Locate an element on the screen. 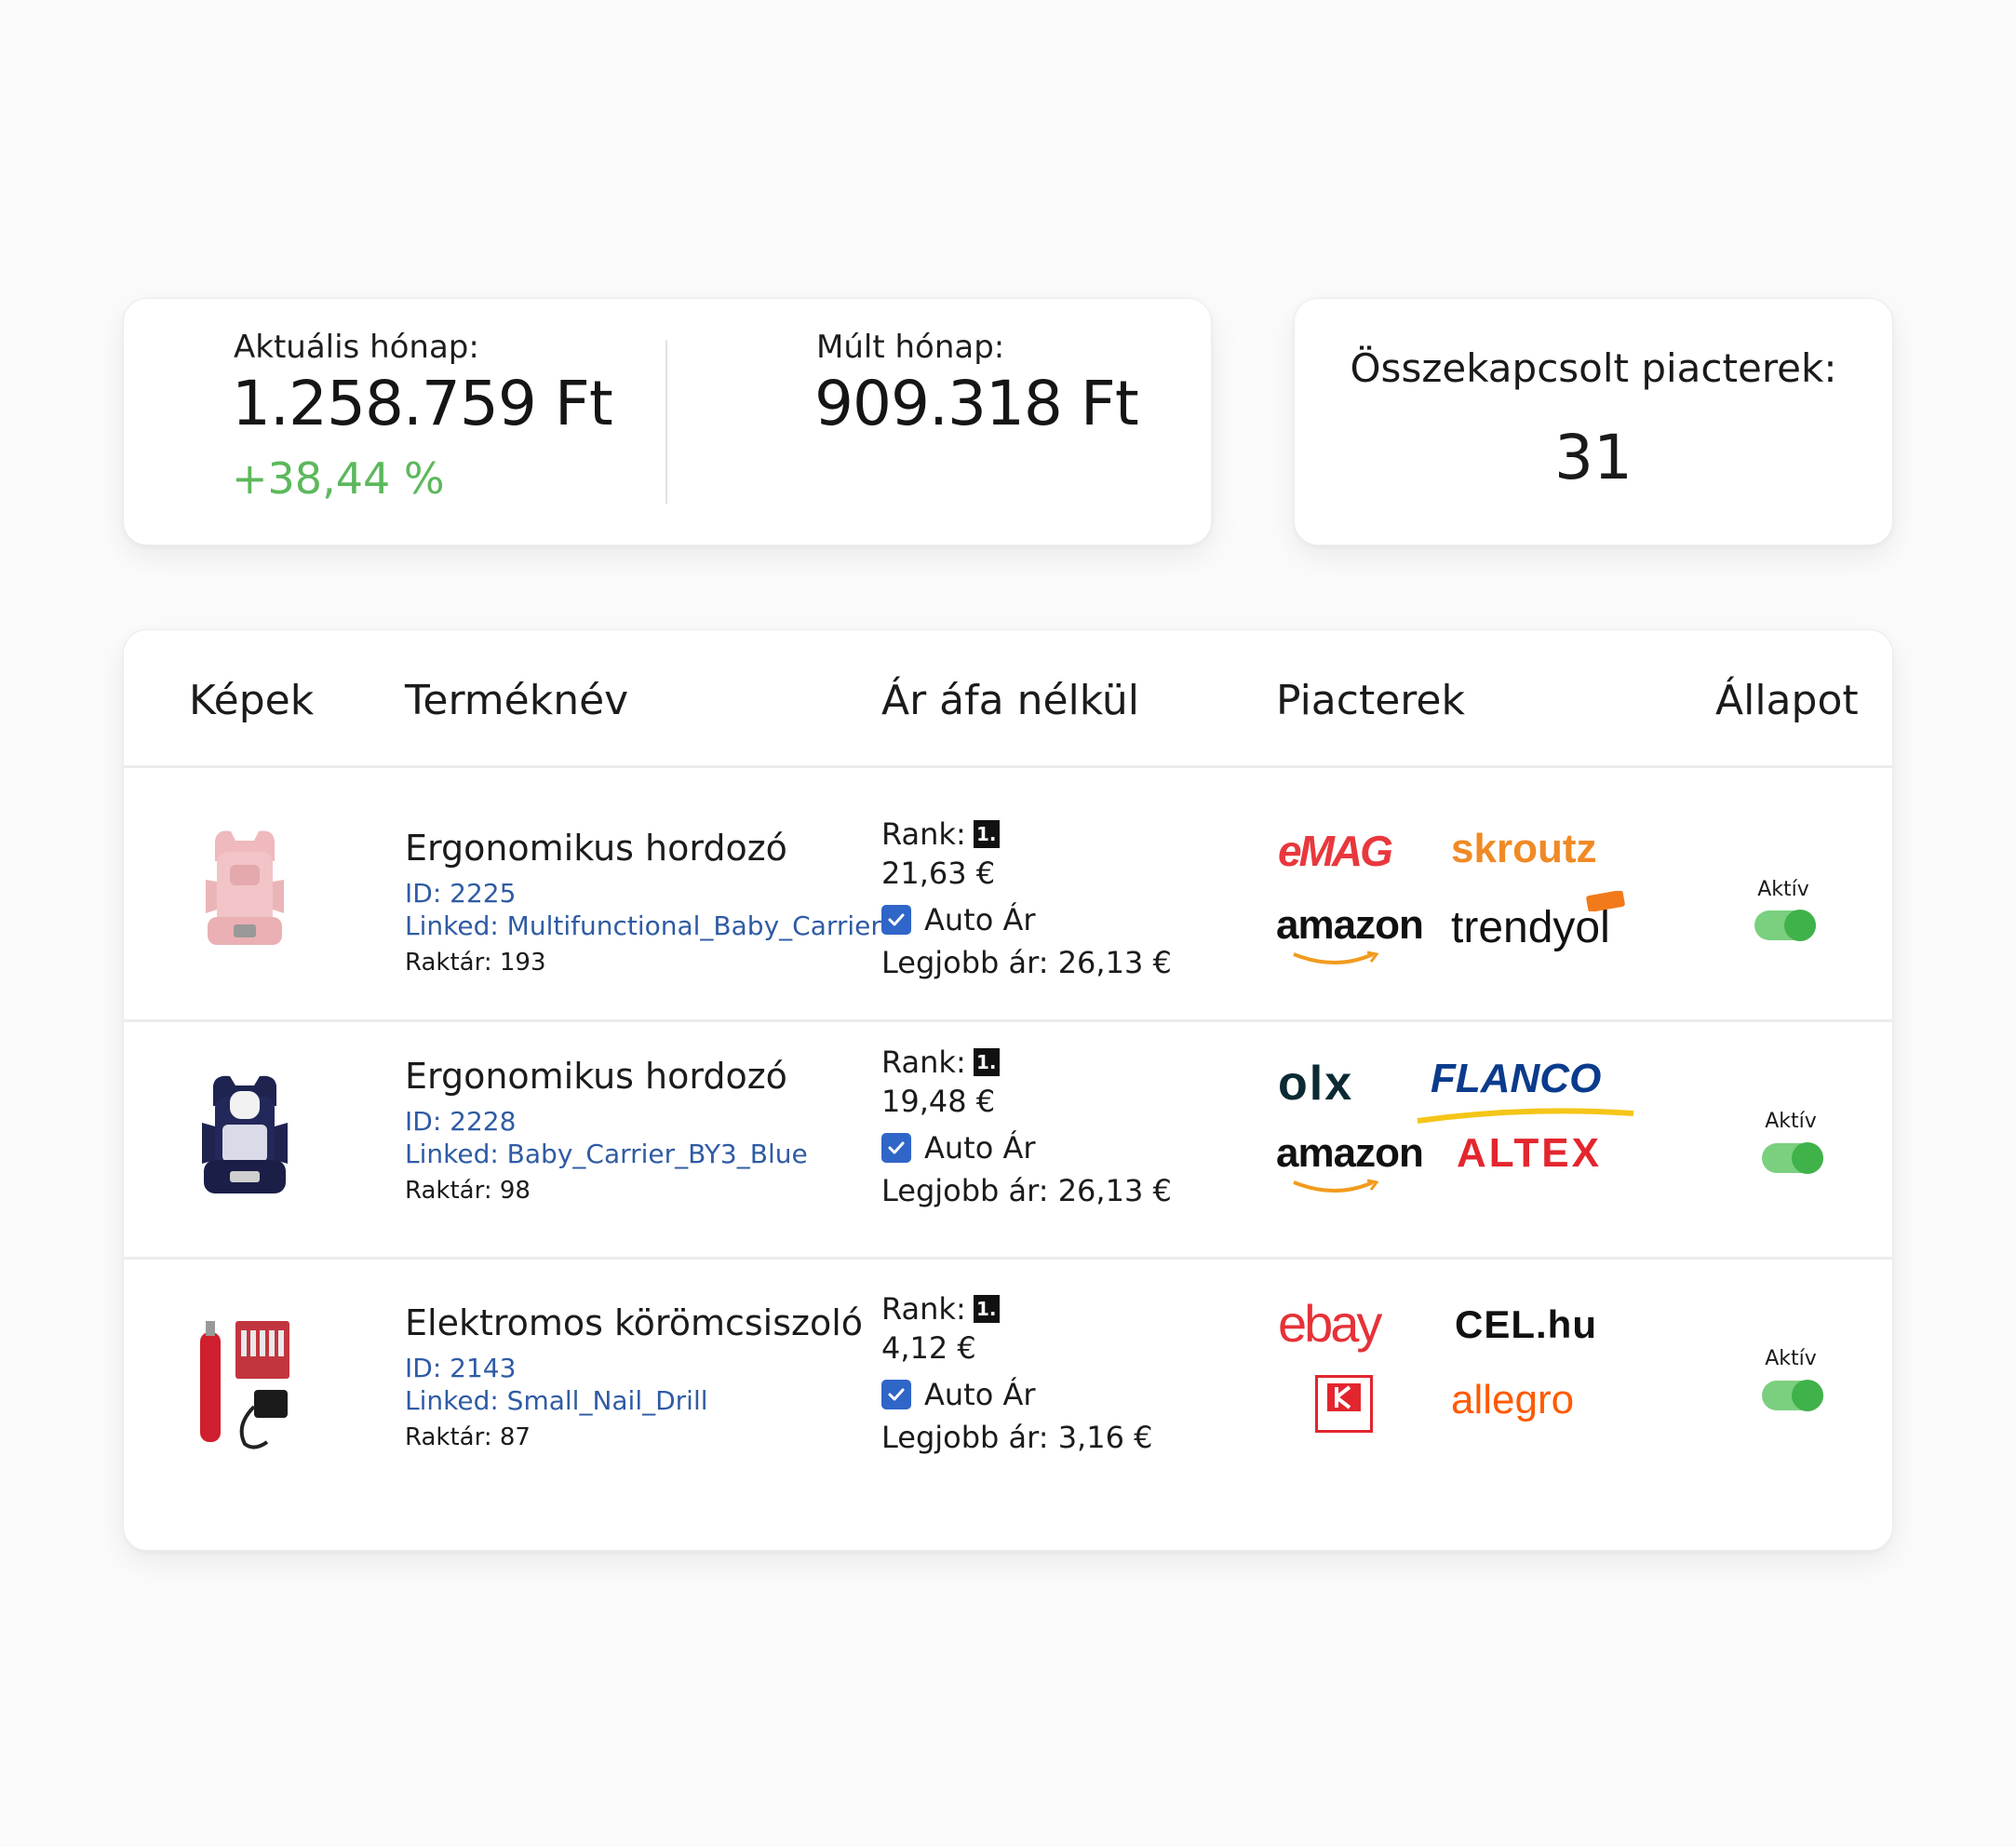 Image resolution: width=2016 pixels, height=1847 pixels. header-marketplaces: Piacterek is located at coordinates (1370, 700).